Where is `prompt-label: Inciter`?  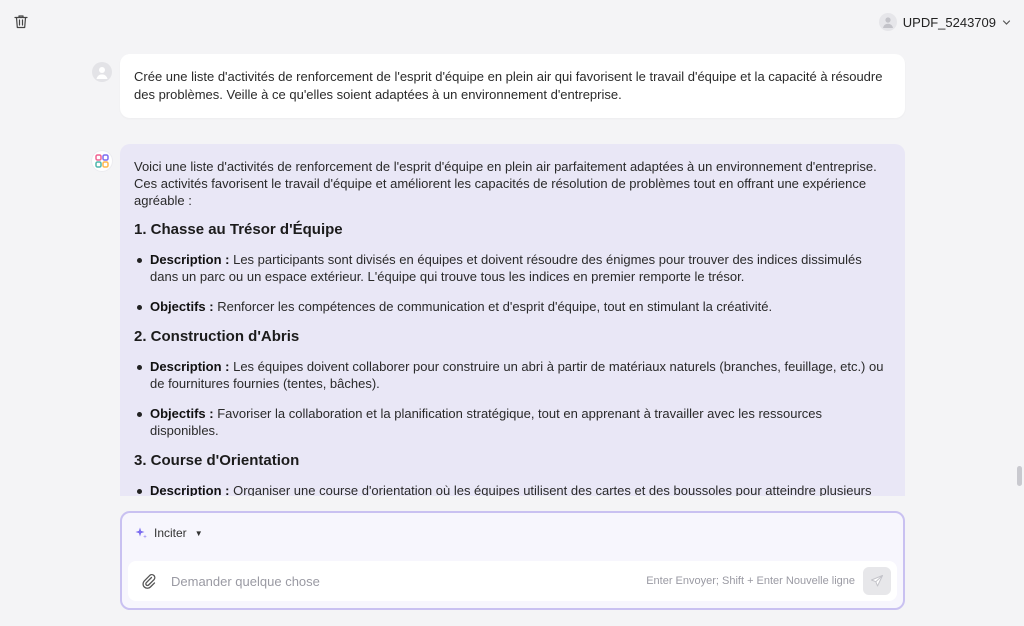
prompt-label: Inciter is located at coordinates (170, 533).